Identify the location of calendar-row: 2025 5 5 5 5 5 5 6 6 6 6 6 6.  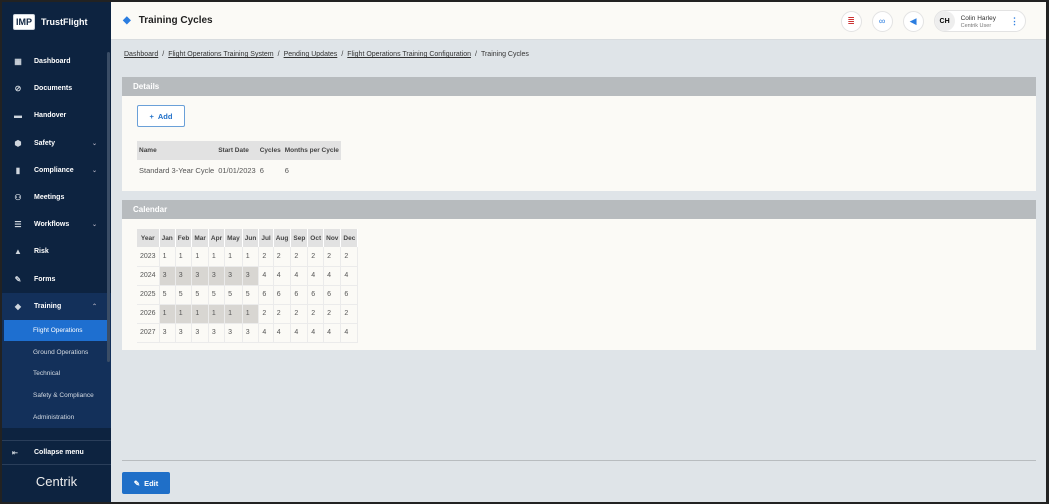
(248, 295).